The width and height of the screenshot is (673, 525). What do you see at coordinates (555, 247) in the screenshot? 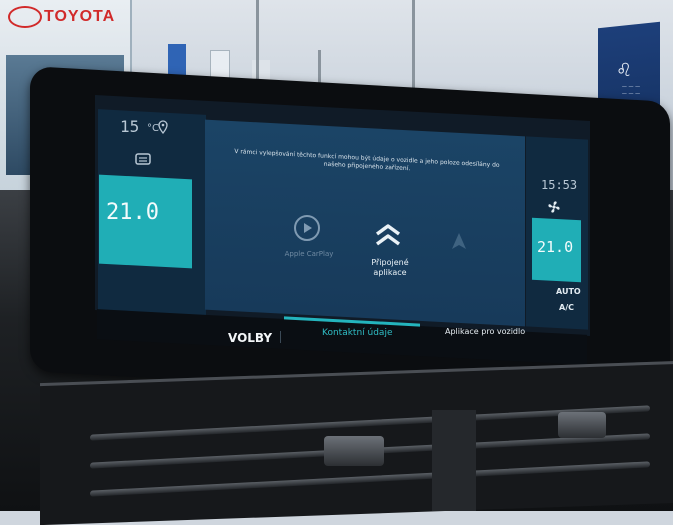
I see `passenger-temp-value: 21.0` at bounding box center [555, 247].